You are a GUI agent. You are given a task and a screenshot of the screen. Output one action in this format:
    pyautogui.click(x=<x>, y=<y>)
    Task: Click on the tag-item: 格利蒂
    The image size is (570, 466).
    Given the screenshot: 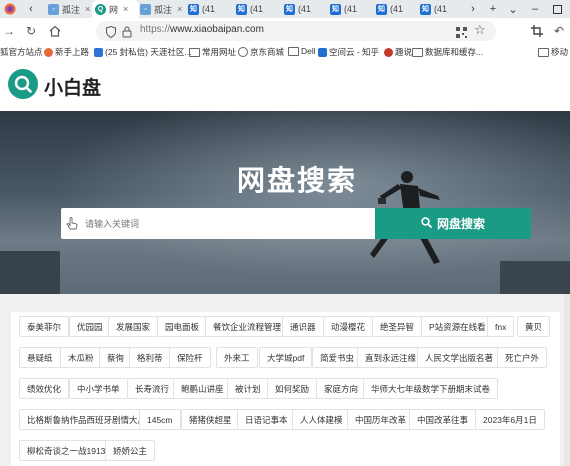 What is the action you would take?
    pyautogui.click(x=150, y=357)
    